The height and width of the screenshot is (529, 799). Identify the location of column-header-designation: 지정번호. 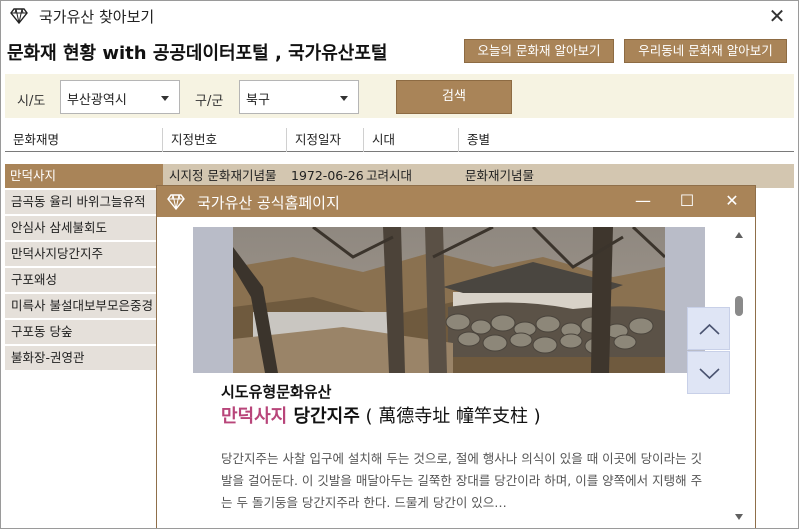
(225, 140).